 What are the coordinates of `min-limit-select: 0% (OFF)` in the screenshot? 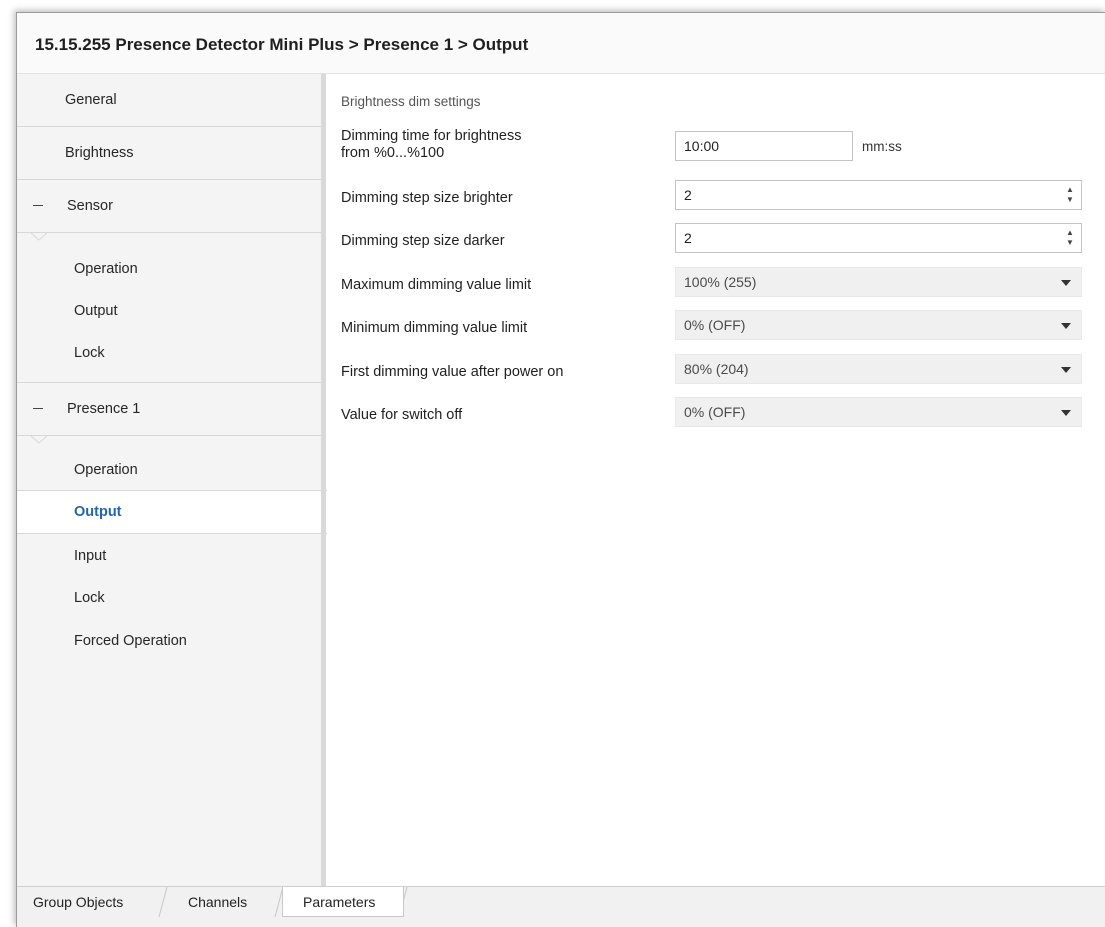 It's located at (878, 325).